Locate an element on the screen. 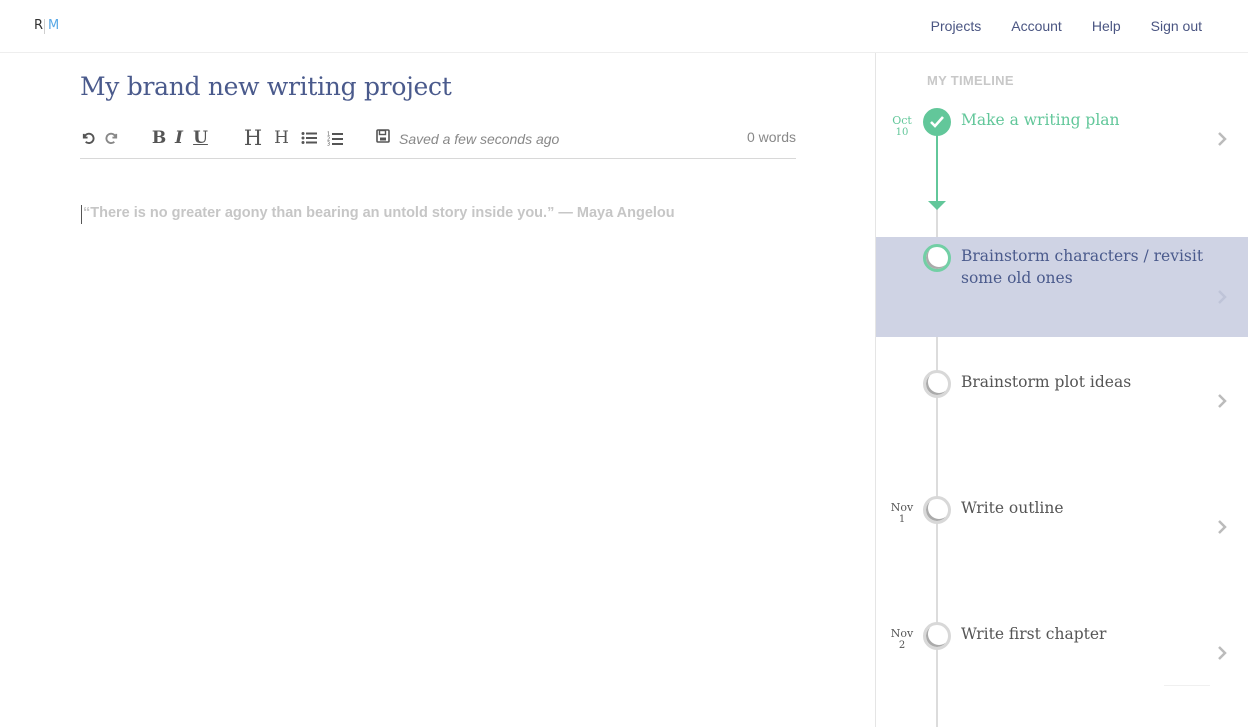 Image resolution: width=1248 pixels, height=727 pixels. bold-button: B is located at coordinates (159, 138).